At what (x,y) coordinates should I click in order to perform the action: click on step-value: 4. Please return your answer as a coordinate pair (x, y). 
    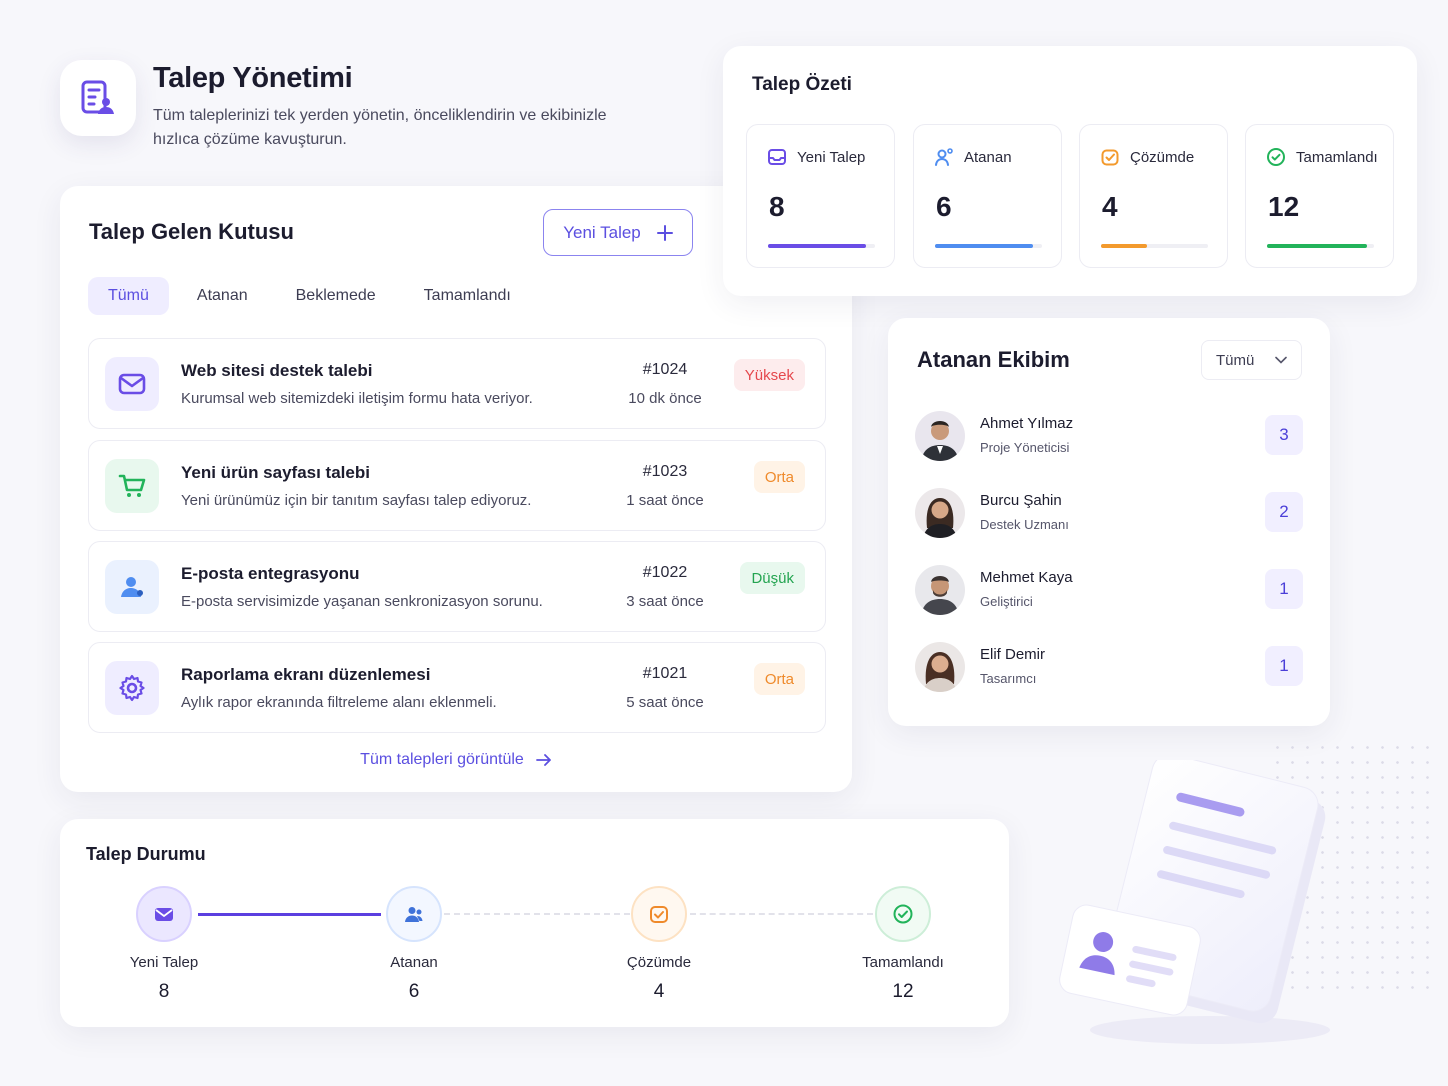
    Looking at the image, I should click on (659, 991).